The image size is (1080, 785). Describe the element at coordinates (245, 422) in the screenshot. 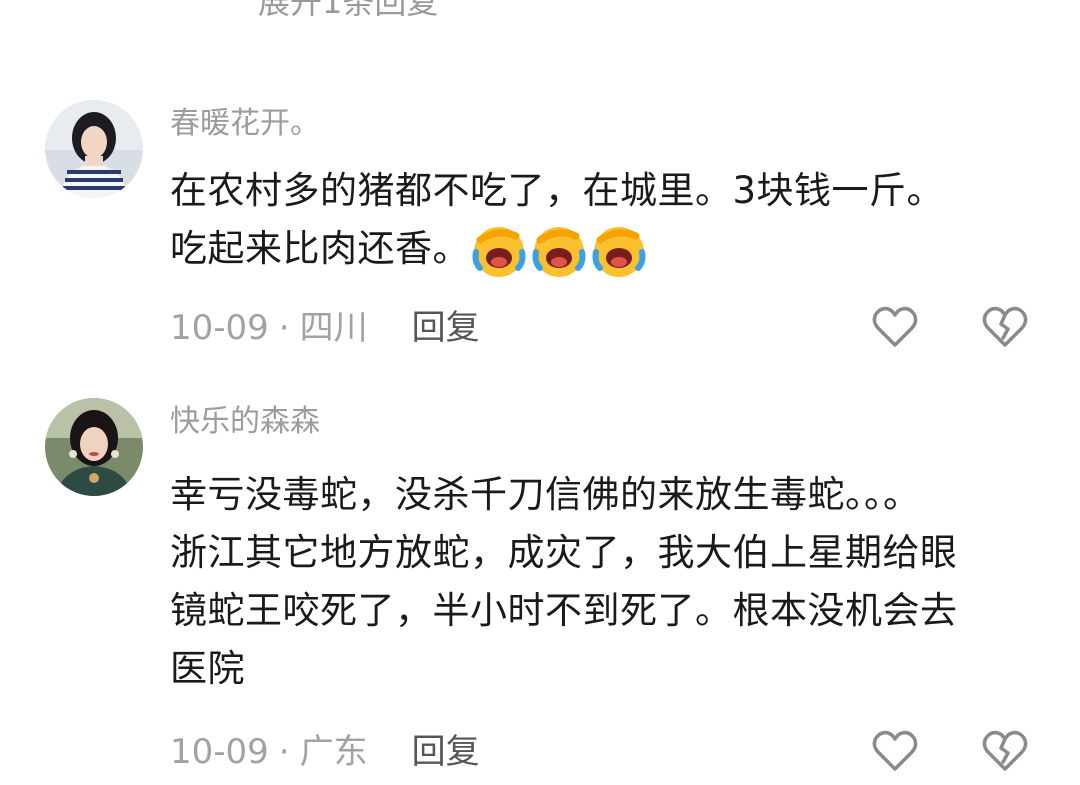

I see `username: 快乐的森森` at that location.